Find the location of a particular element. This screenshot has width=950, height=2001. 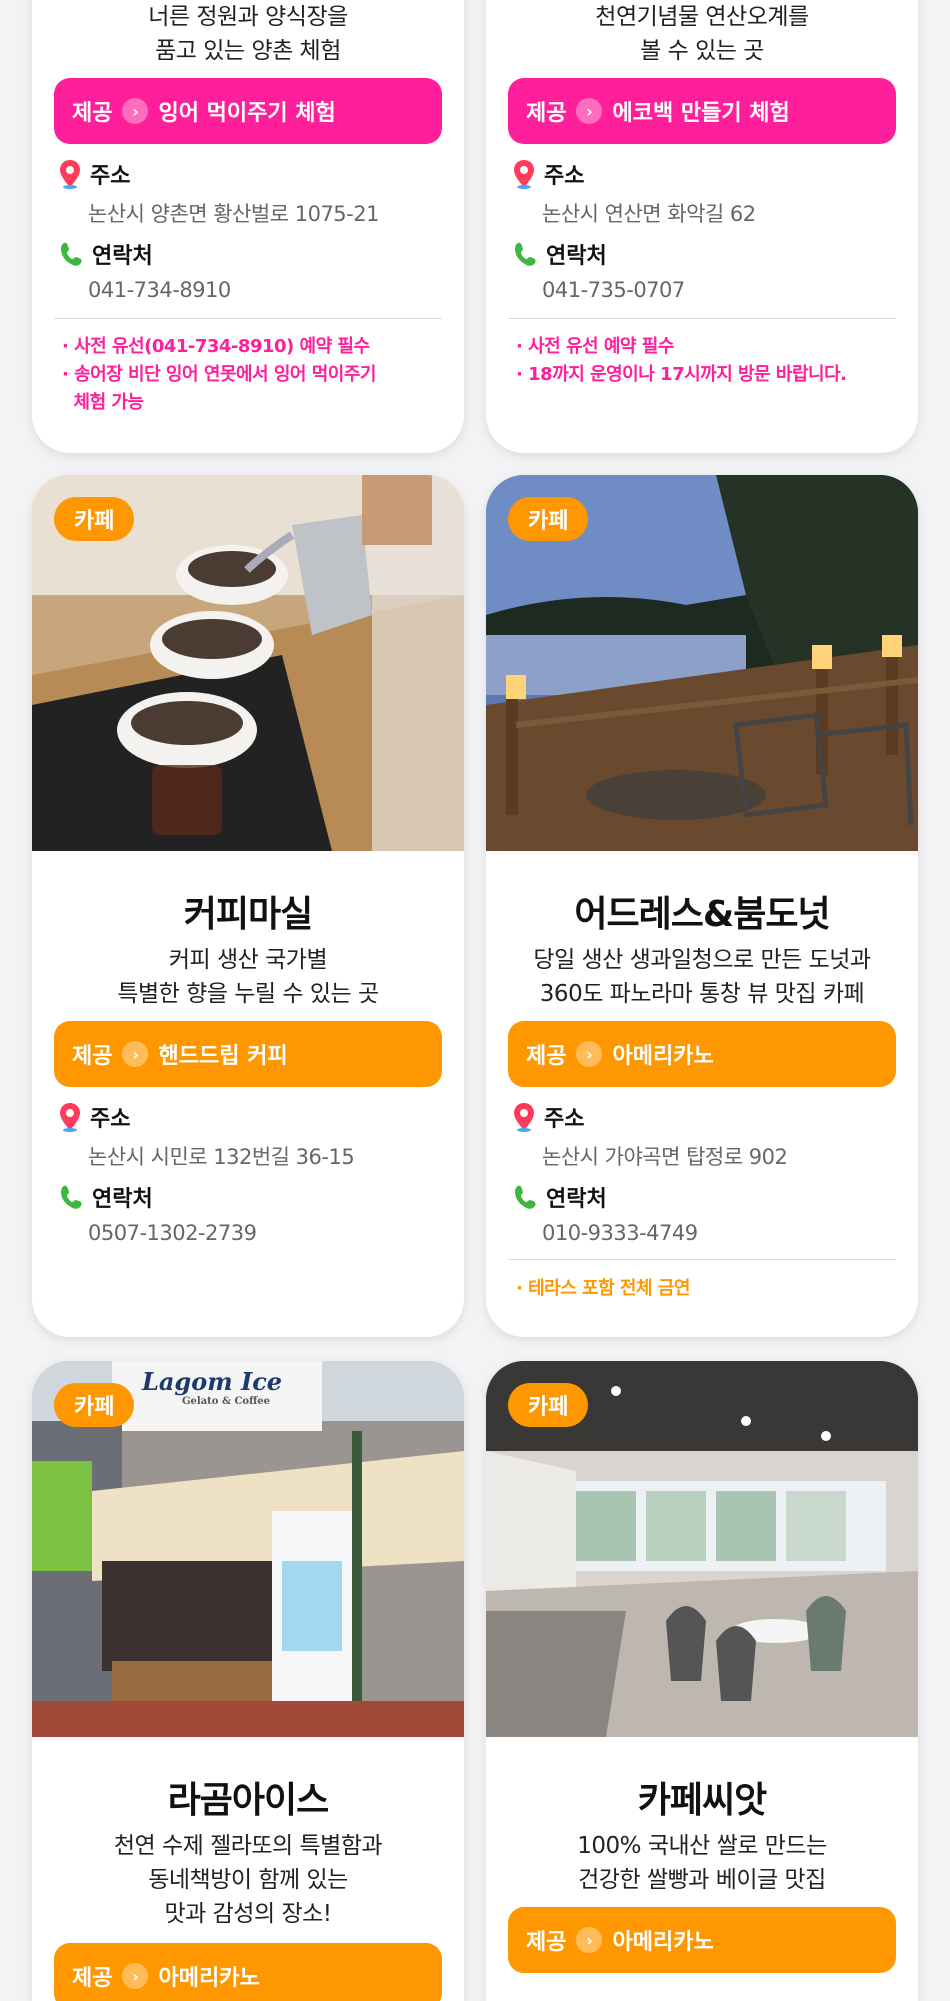

phone-value: 041-735-0707 is located at coordinates (613, 290).